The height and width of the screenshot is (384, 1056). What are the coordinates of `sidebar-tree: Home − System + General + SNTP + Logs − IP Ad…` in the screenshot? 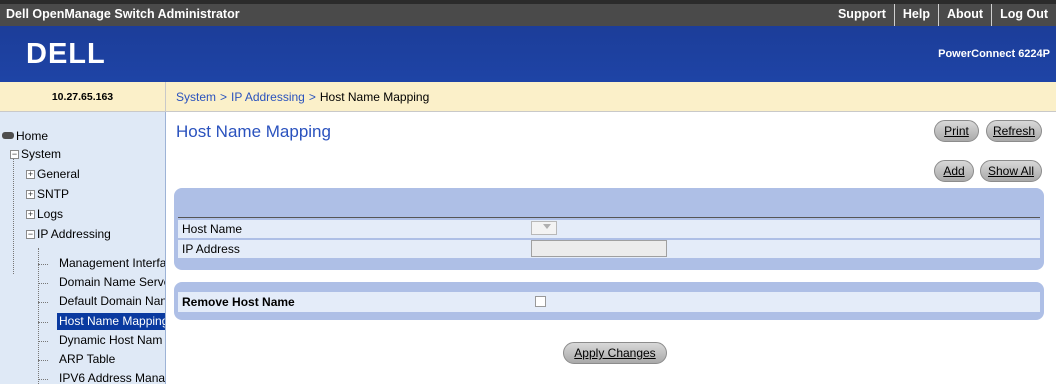 It's located at (83, 248).